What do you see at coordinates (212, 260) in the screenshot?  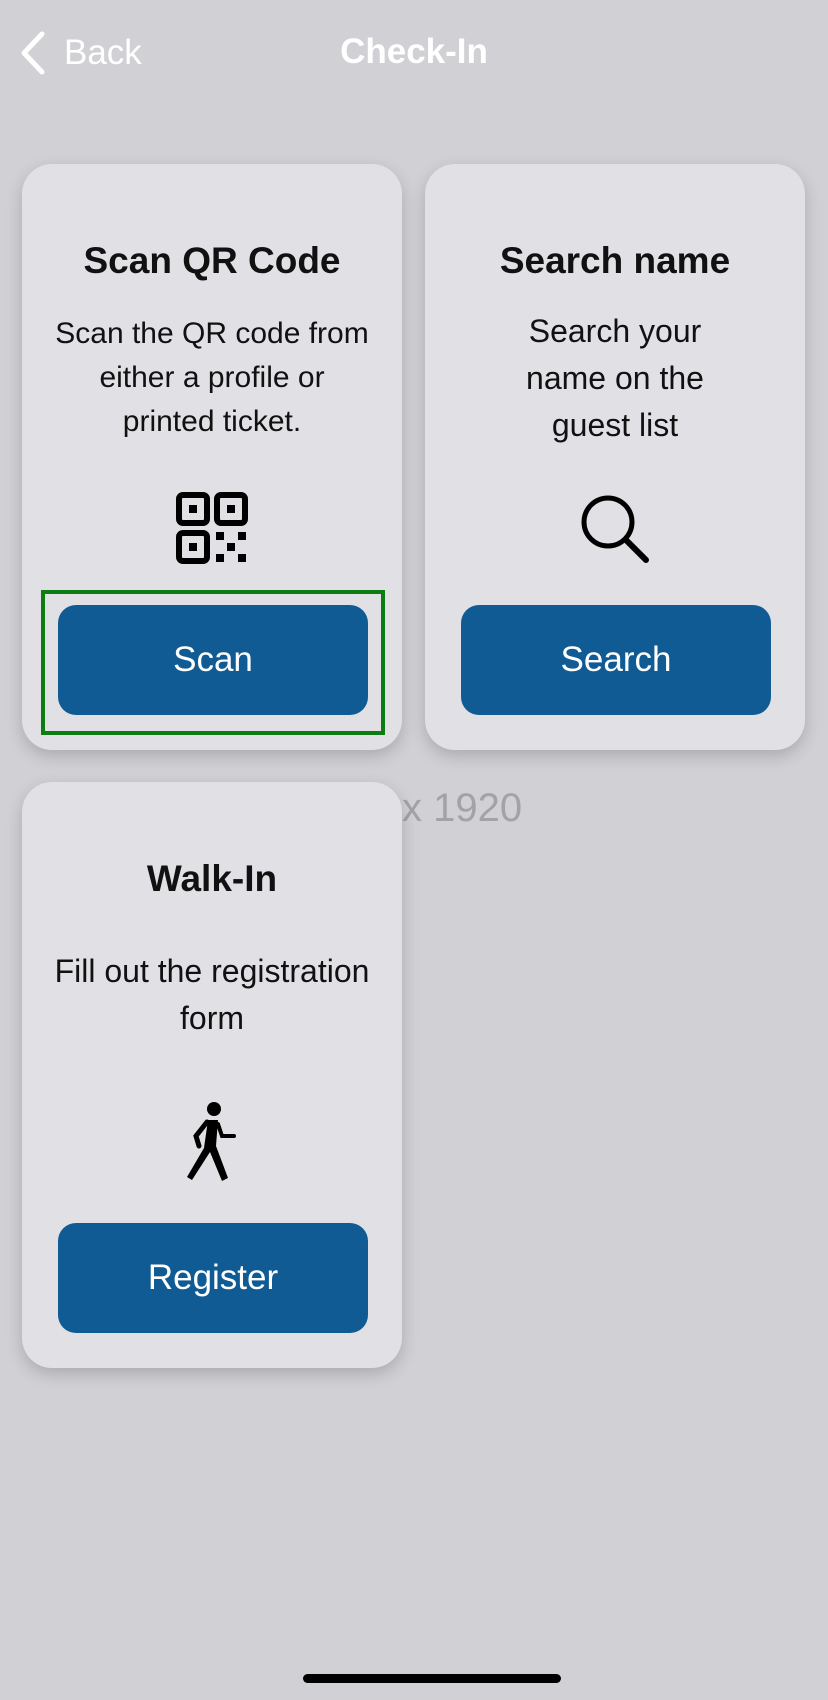 I see `card-title: Scan QR Code` at bounding box center [212, 260].